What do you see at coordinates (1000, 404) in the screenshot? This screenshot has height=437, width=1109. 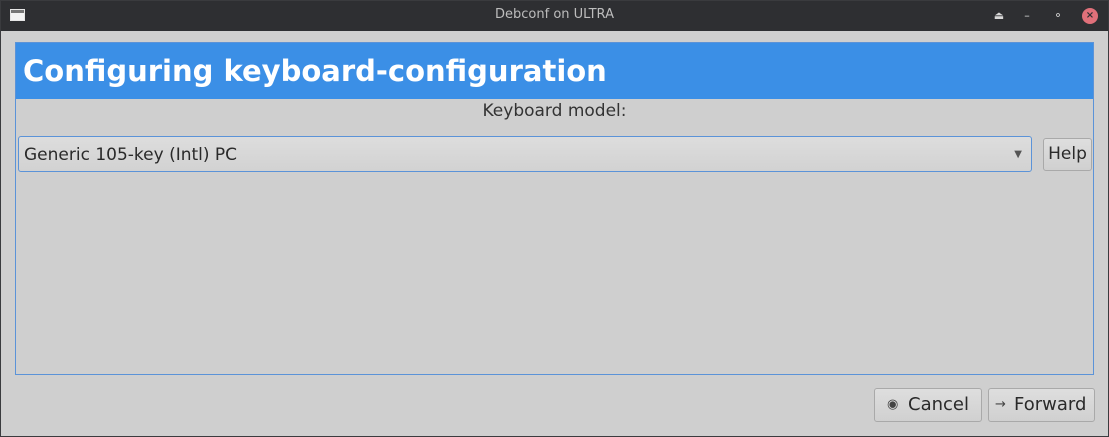 I see `arrow-right-icon: →` at bounding box center [1000, 404].